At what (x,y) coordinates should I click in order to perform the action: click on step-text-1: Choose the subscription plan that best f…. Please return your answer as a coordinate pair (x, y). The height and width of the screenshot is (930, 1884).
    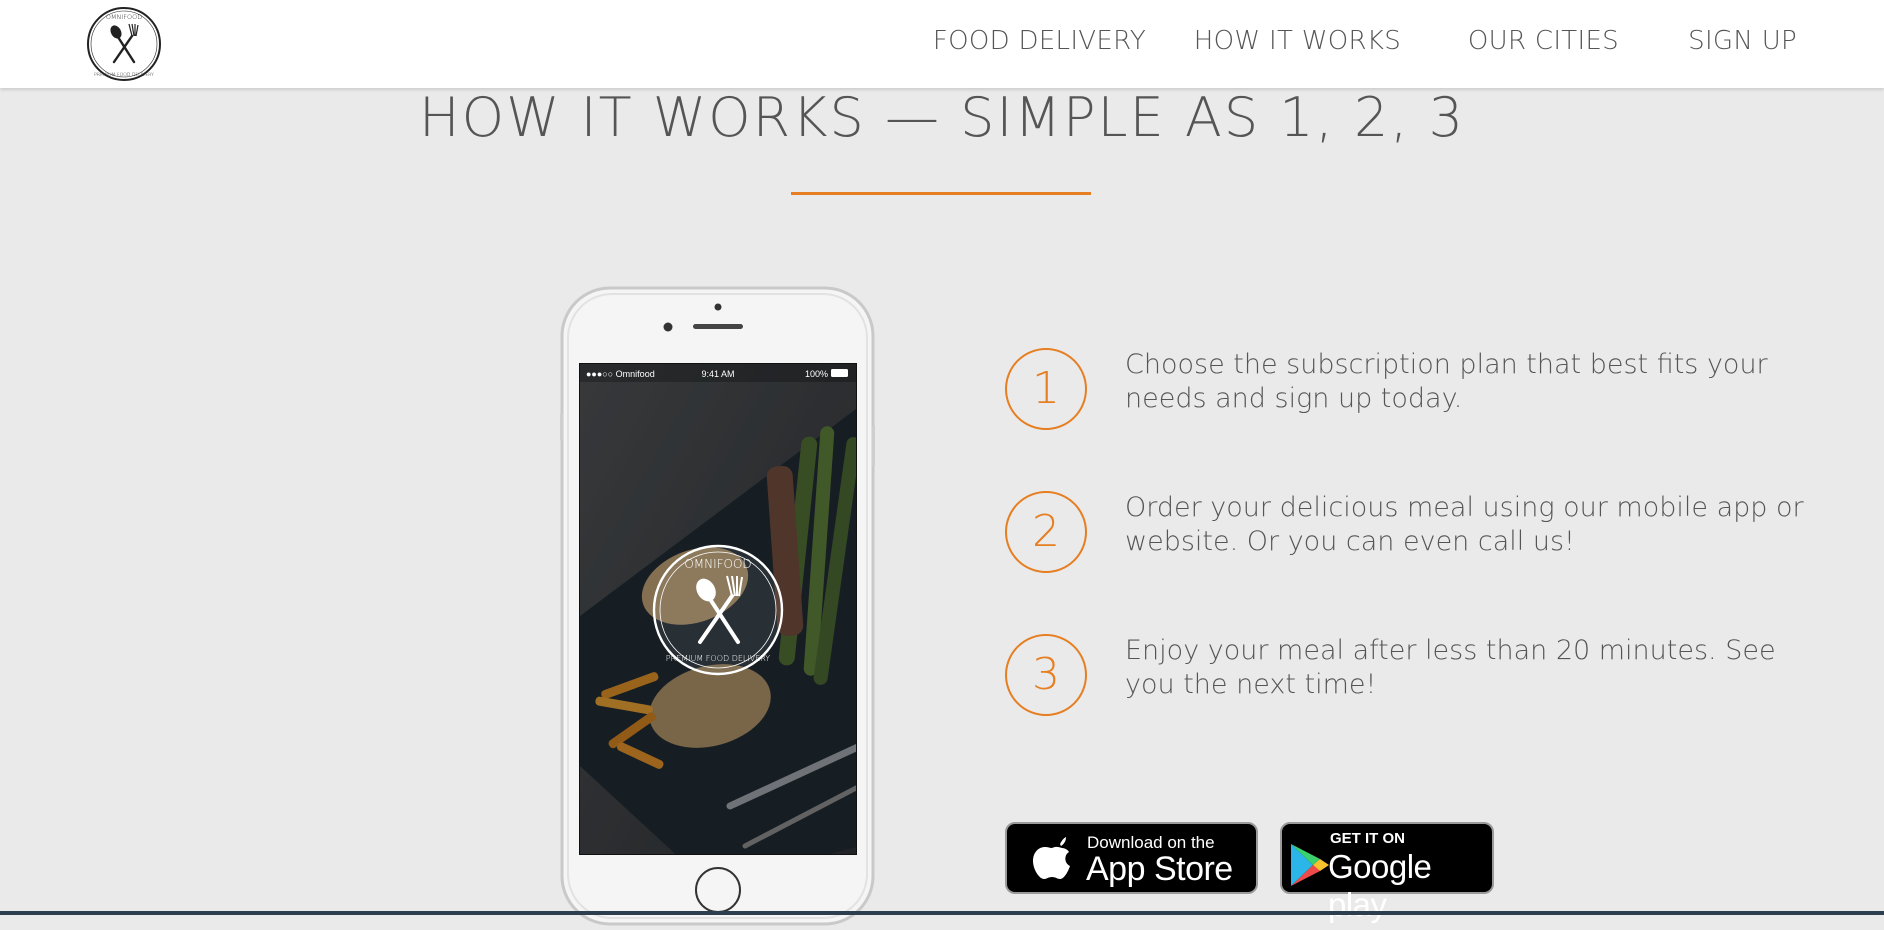
    Looking at the image, I should click on (1446, 381).